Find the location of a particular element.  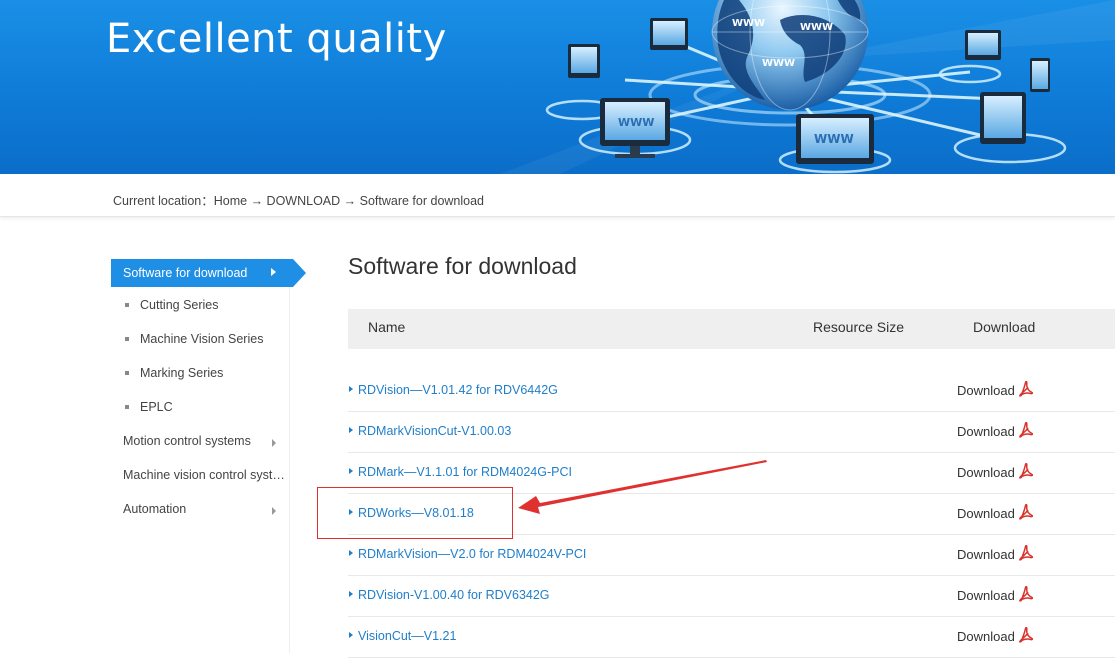

column-header-download: Download is located at coordinates (1004, 327).